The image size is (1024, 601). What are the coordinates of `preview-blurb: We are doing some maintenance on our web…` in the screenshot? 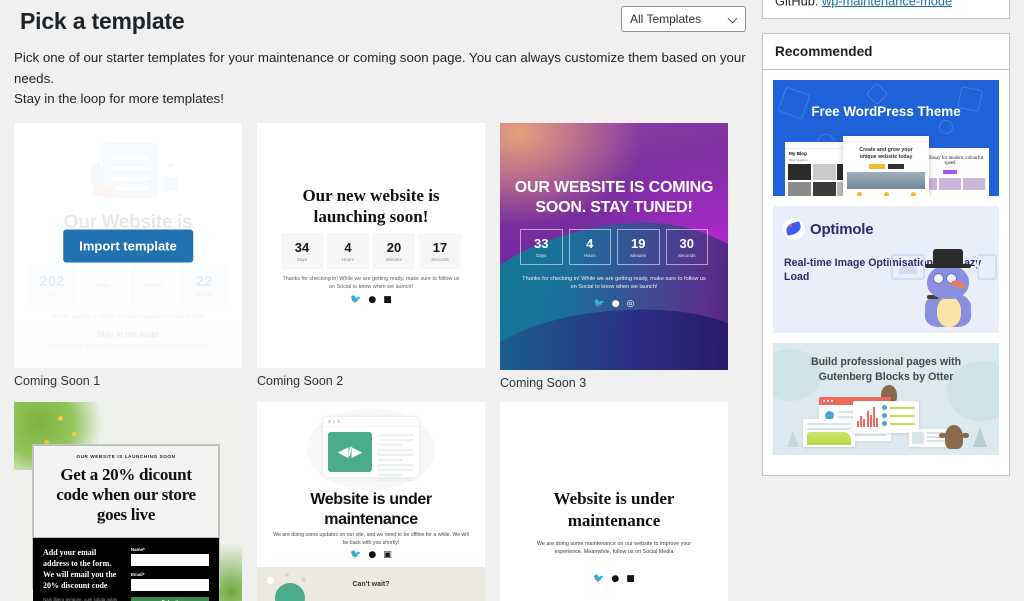 It's located at (614, 548).